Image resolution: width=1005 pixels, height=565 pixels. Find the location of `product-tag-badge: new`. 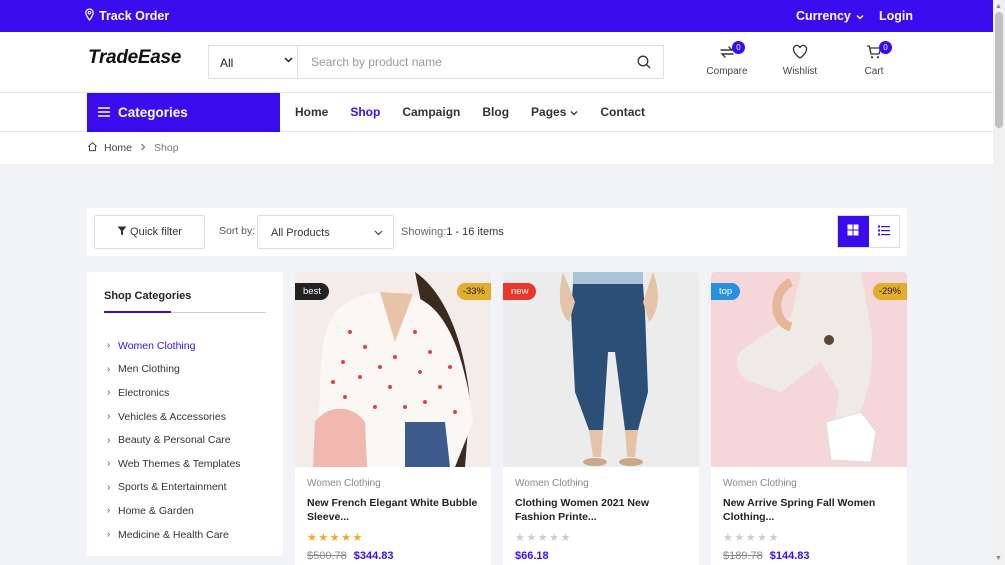

product-tag-badge: new is located at coordinates (520, 291).